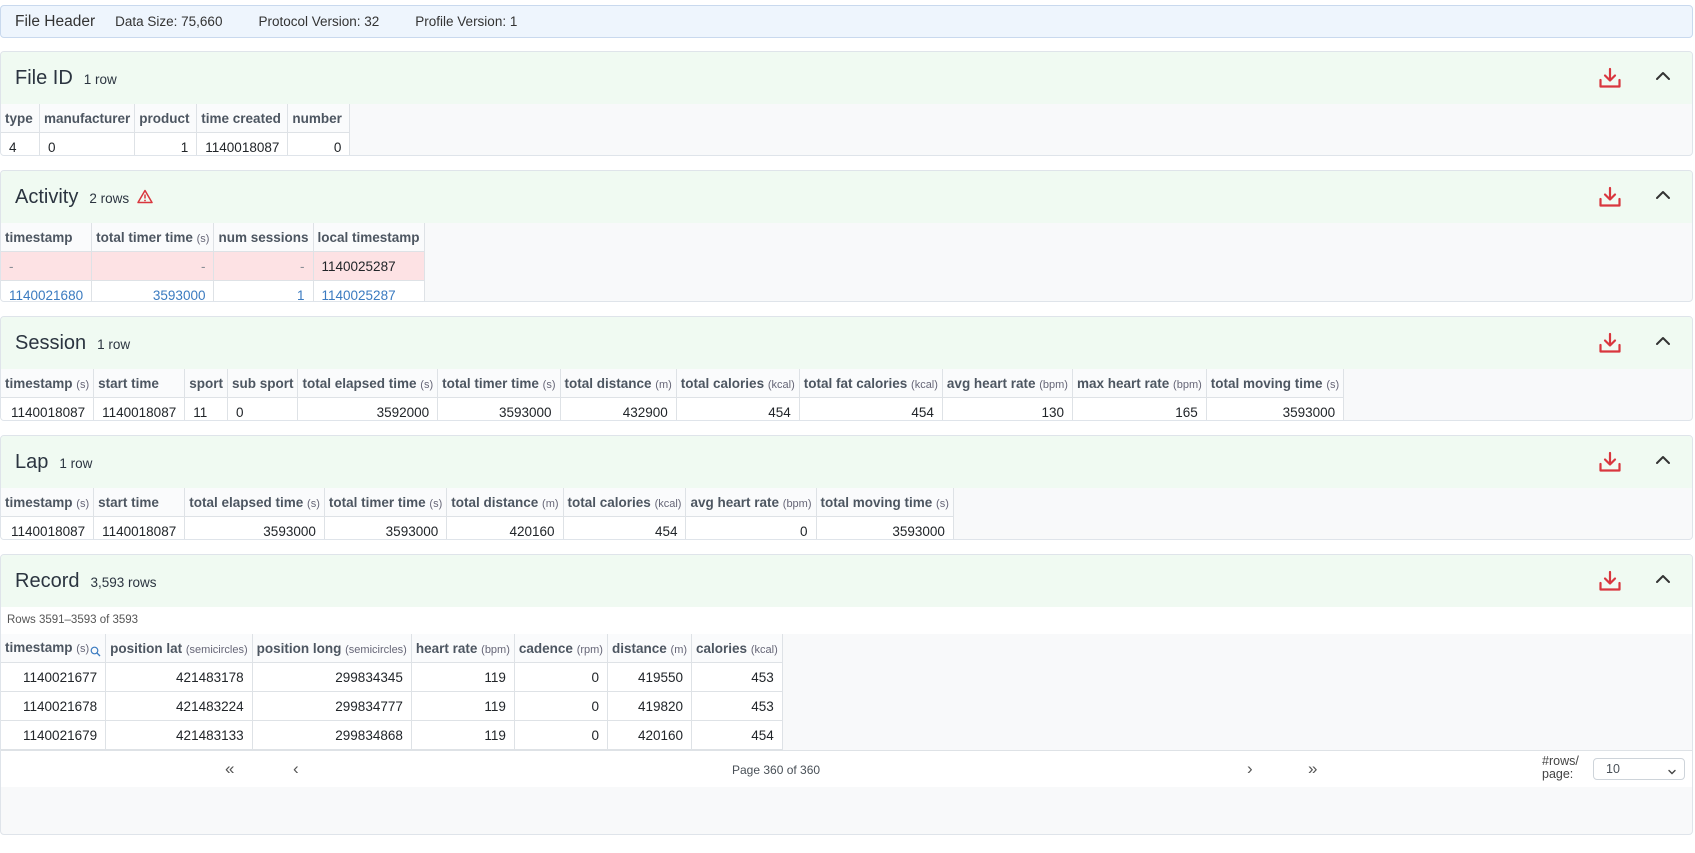 The height and width of the screenshot is (853, 1695). Describe the element at coordinates (206, 383) in the screenshot. I see `col-sport: sport` at that location.